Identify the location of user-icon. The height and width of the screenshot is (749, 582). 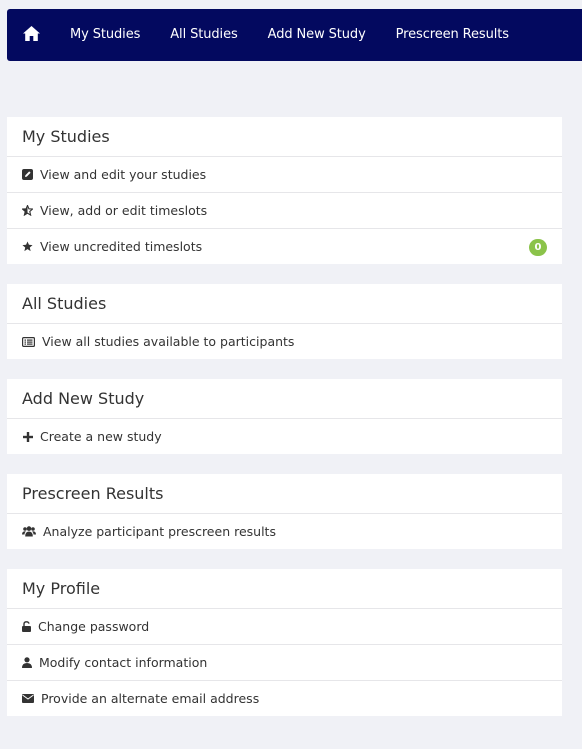
(27, 662).